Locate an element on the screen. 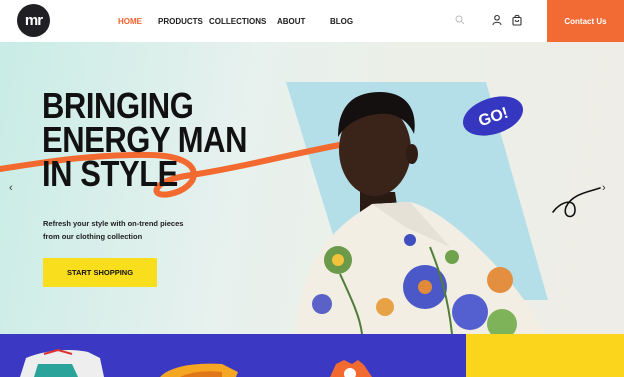  nav-products: PRODUCTS is located at coordinates (180, 21).